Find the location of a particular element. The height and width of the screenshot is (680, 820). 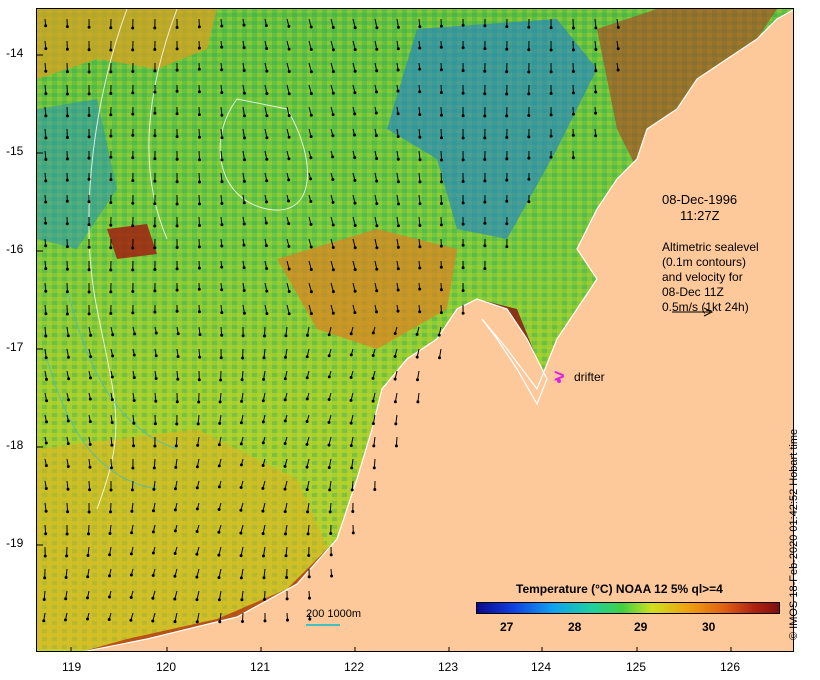

lat-tick: -18 is located at coordinates (15, 445).